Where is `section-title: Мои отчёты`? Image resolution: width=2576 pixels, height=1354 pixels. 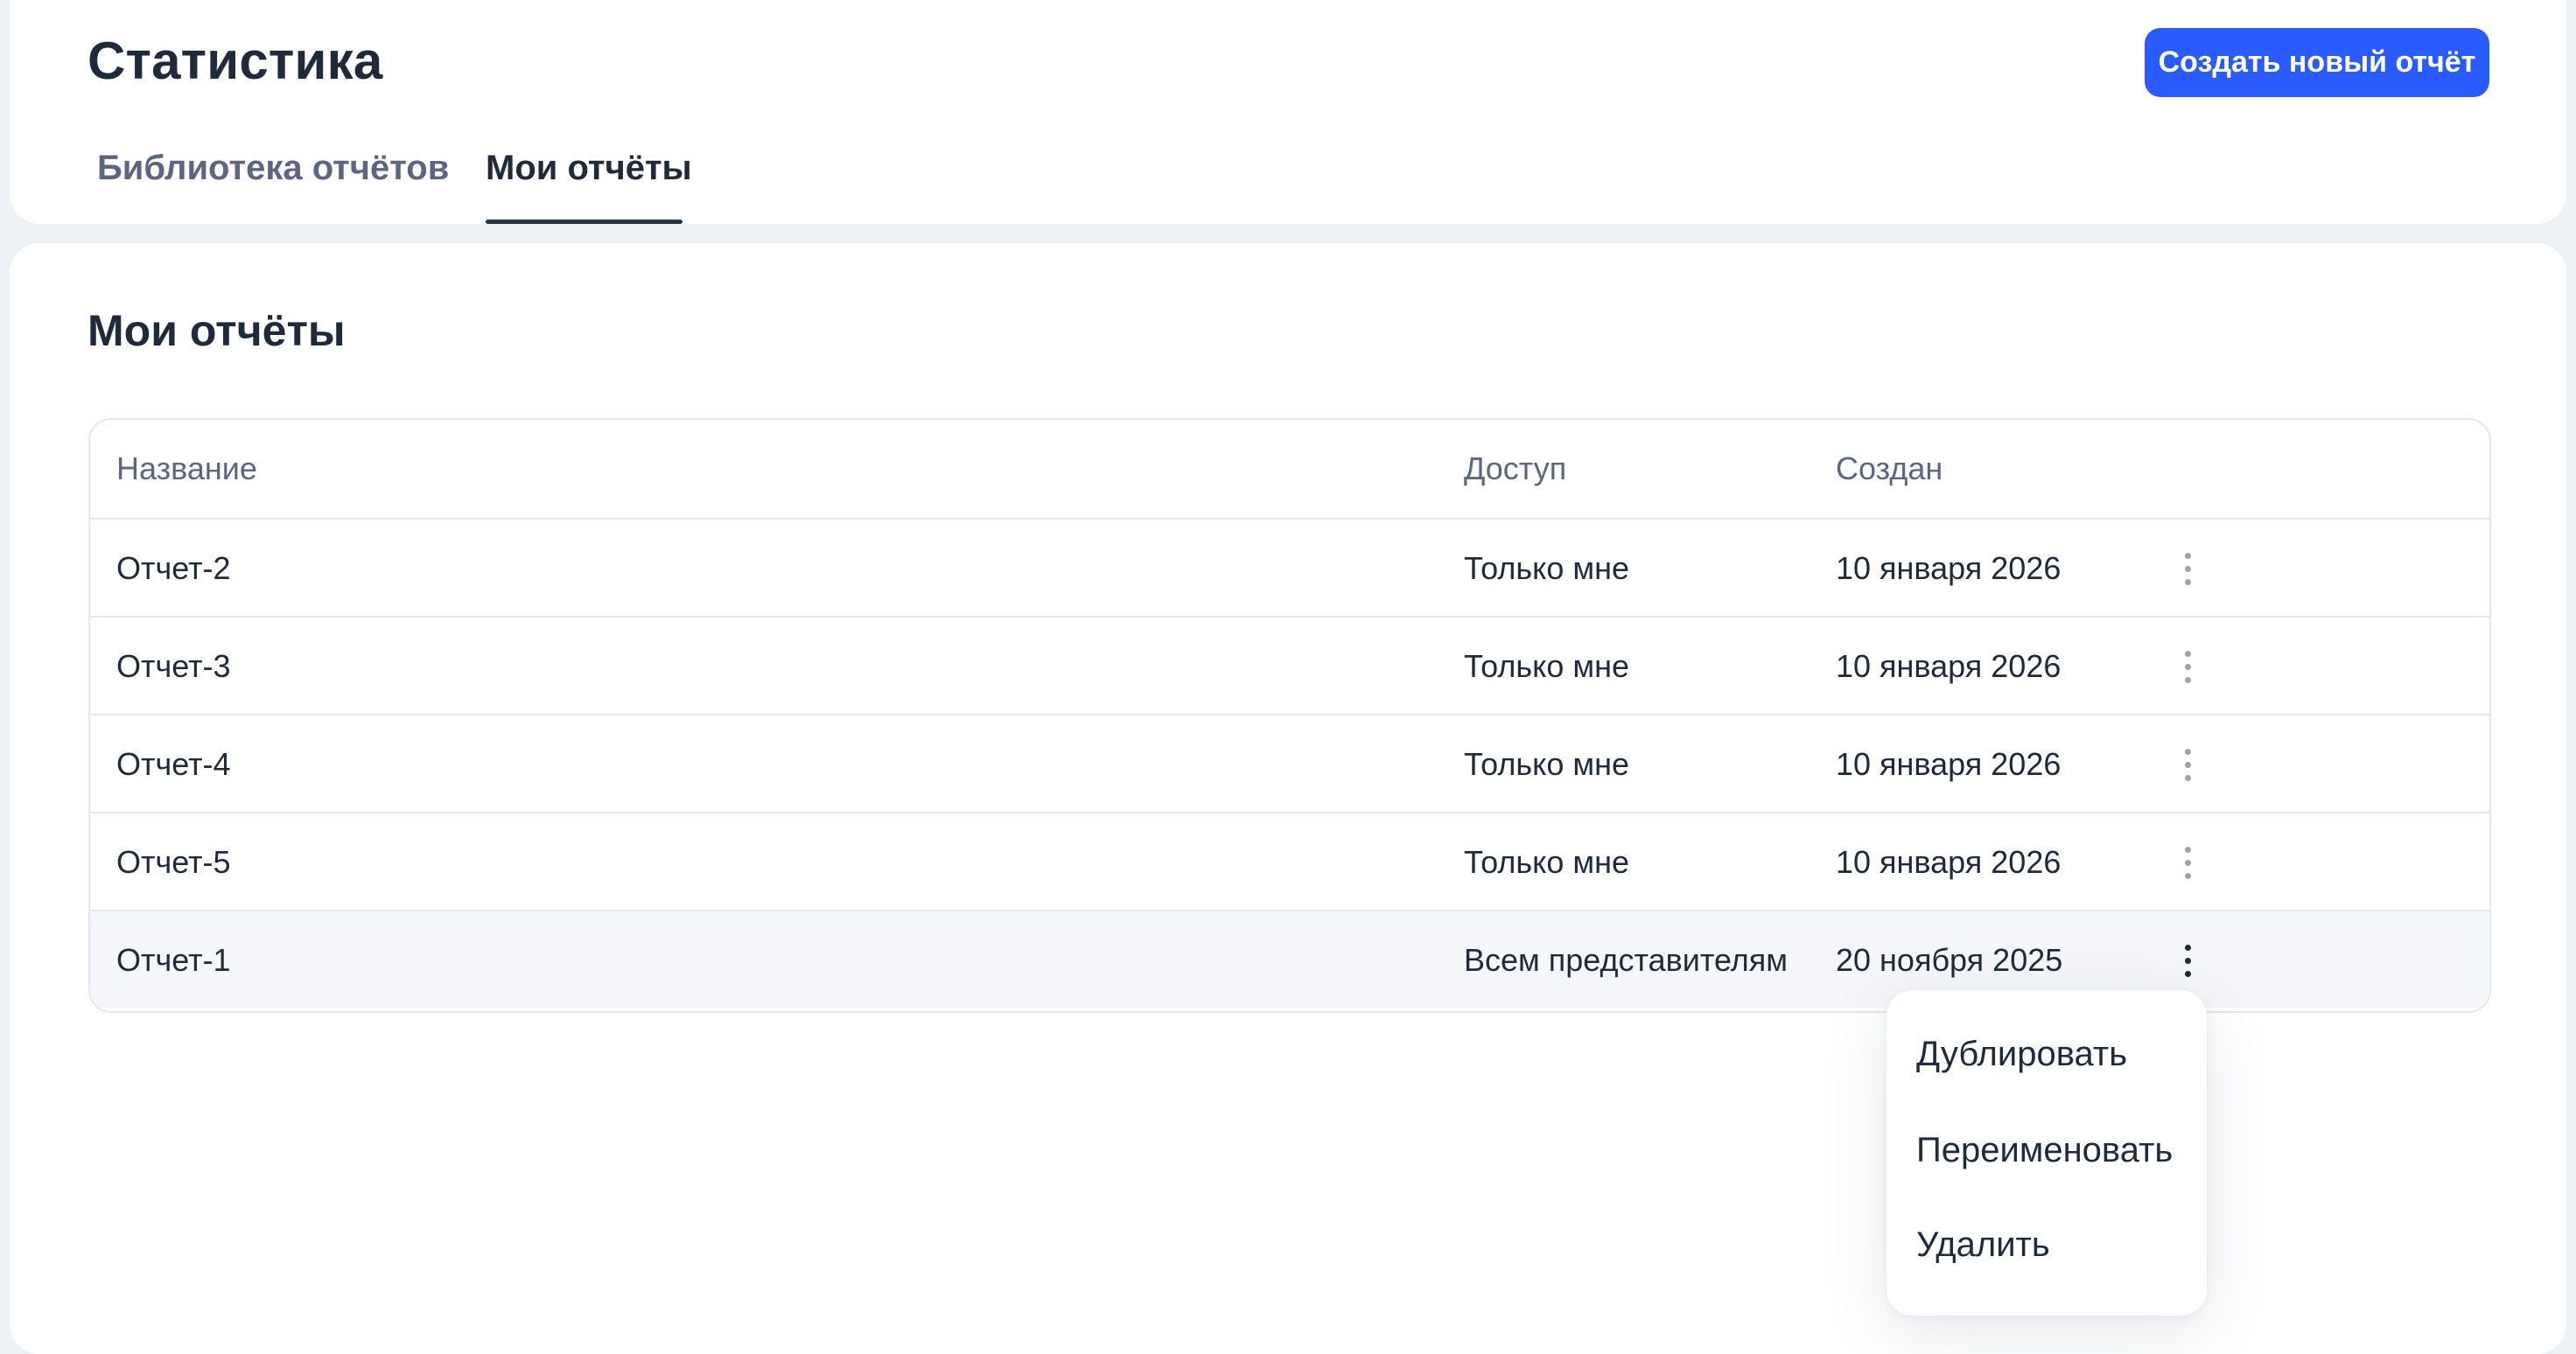
section-title: Мои отчёты is located at coordinates (217, 330).